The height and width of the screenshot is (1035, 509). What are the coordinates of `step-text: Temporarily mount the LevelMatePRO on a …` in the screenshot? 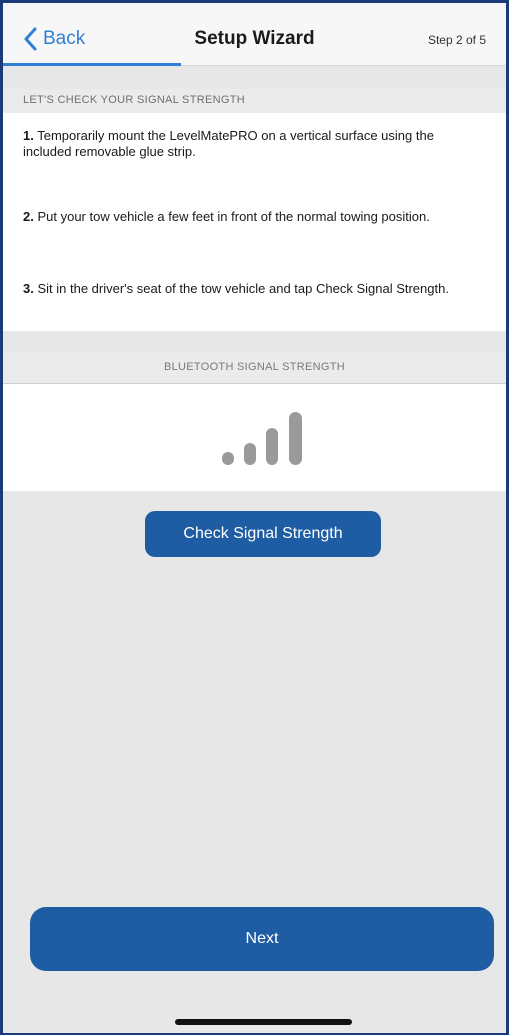 It's located at (228, 143).